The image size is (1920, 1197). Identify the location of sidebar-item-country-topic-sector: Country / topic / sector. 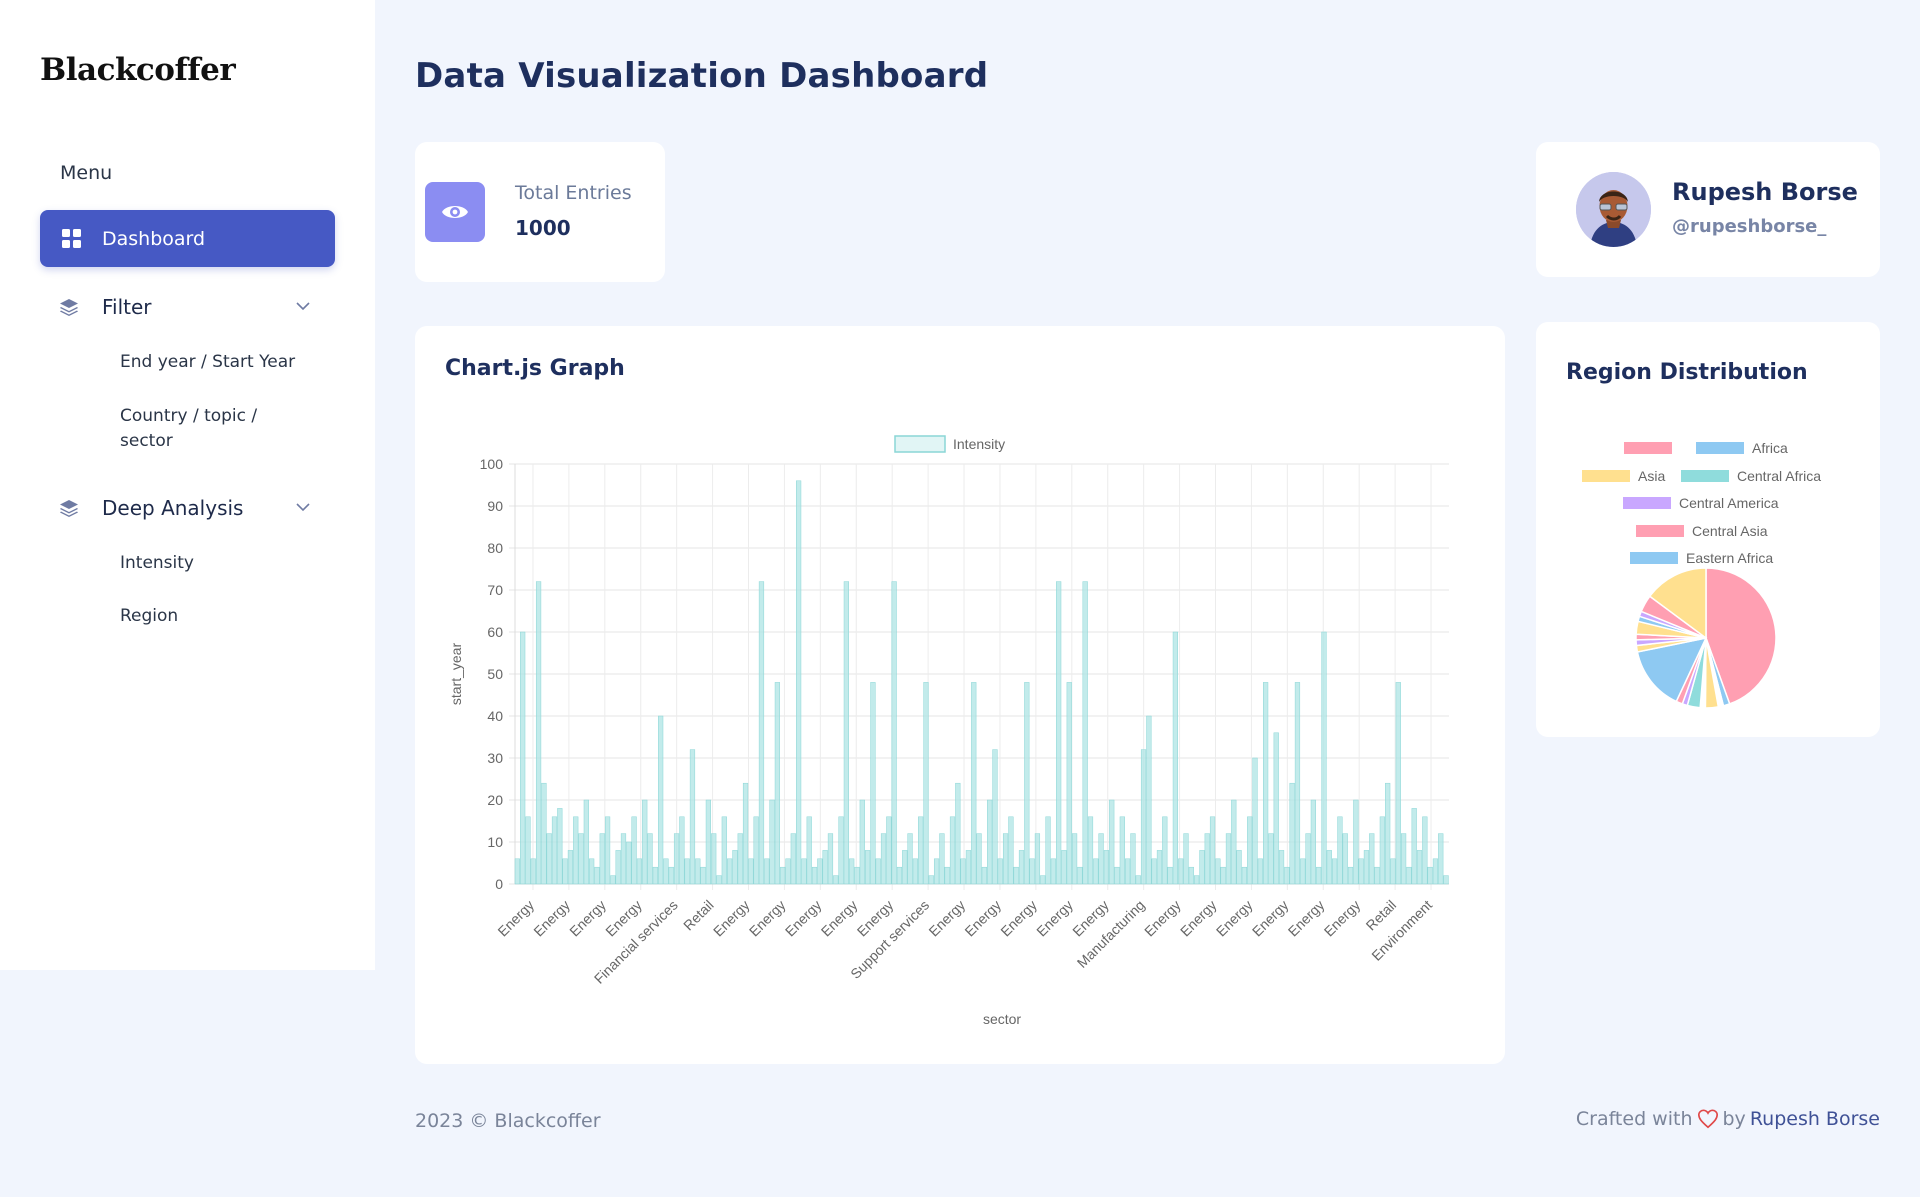
(205, 429).